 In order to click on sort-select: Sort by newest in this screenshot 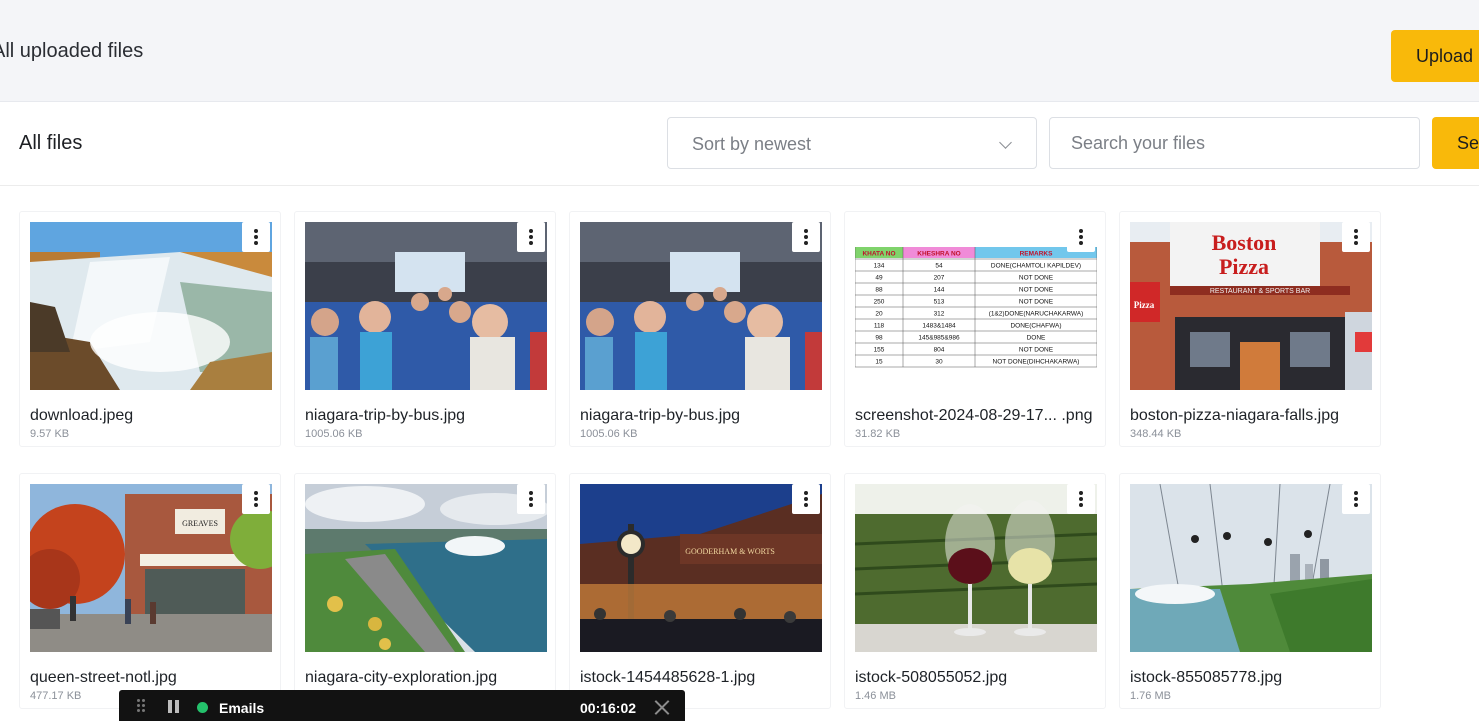, I will do `click(852, 143)`.